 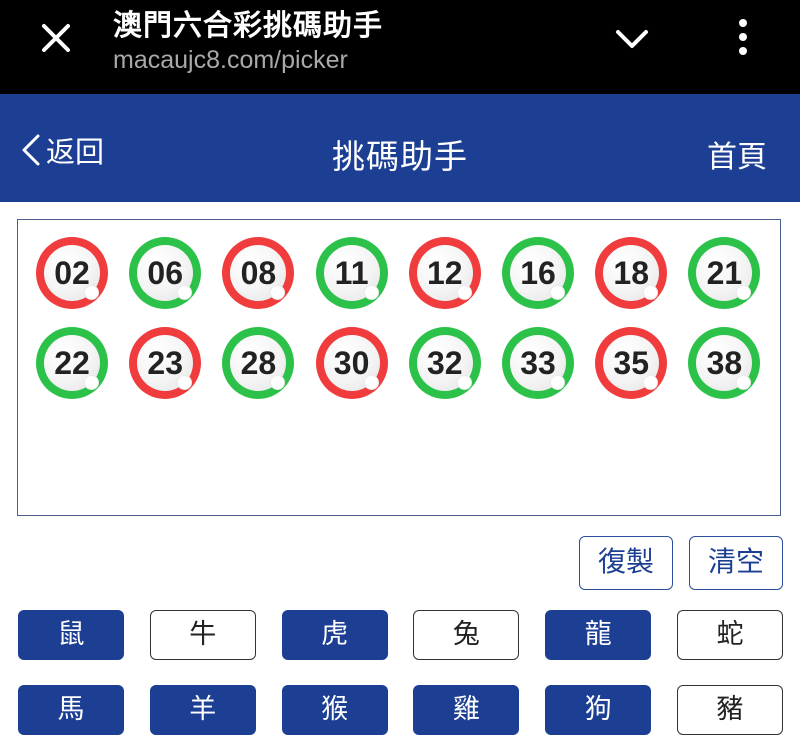 I want to click on number-ball: 12, so click(x=444, y=273).